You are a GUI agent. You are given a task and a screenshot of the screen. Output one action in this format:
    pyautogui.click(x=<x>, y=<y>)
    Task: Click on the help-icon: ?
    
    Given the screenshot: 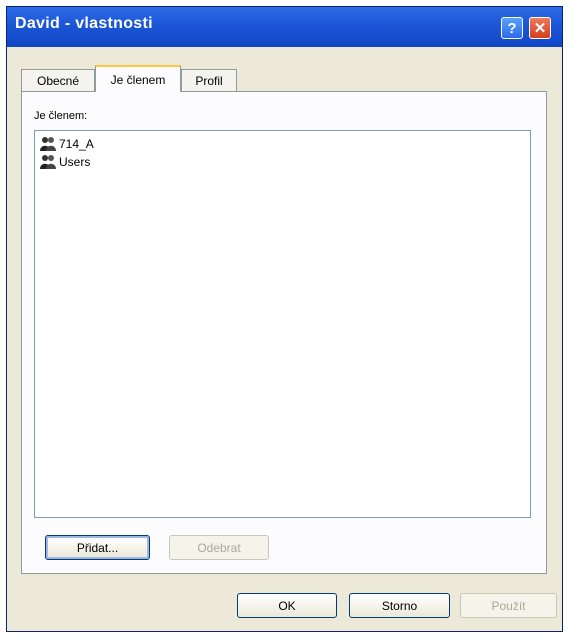 What is the action you would take?
    pyautogui.click(x=512, y=28)
    